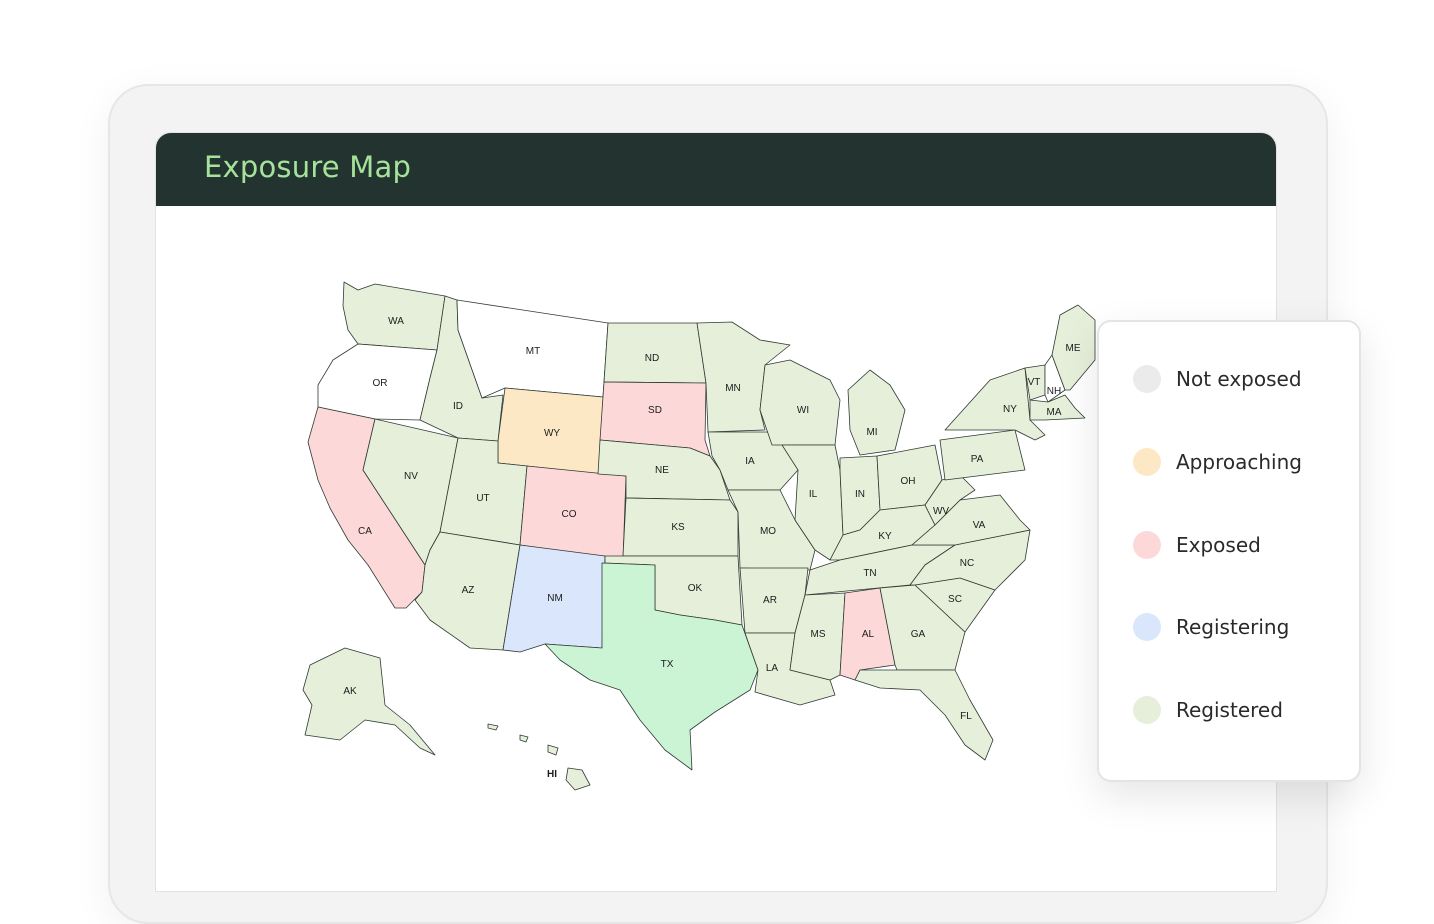 Image resolution: width=1434 pixels, height=924 pixels. What do you see at coordinates (924, 715) in the screenshot?
I see `state-FL` at bounding box center [924, 715].